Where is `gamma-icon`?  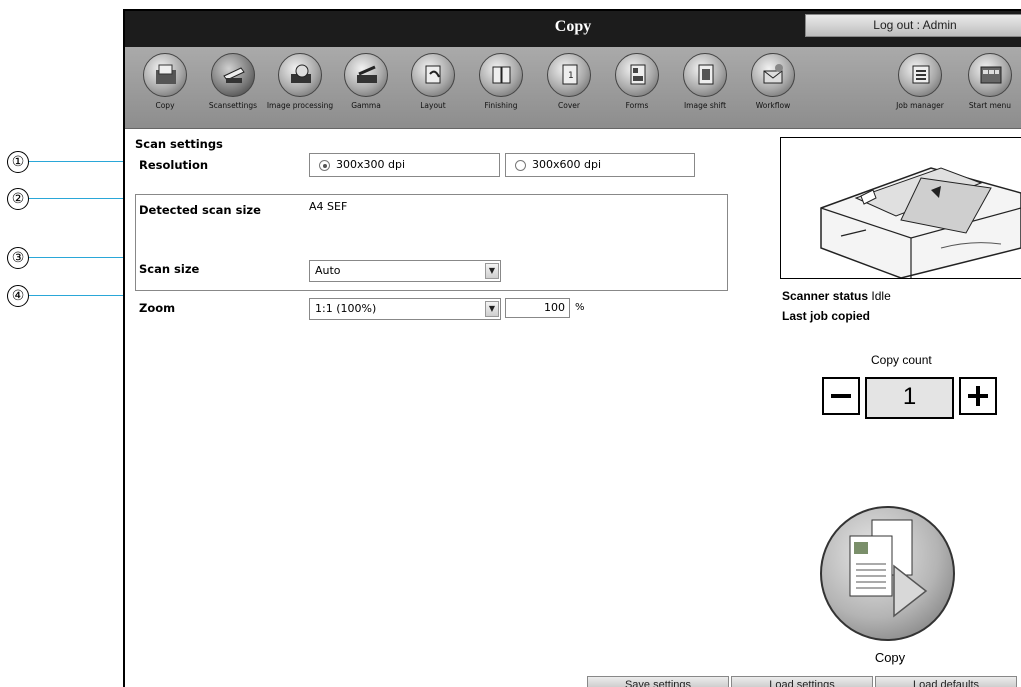
gamma-icon is located at coordinates (366, 75).